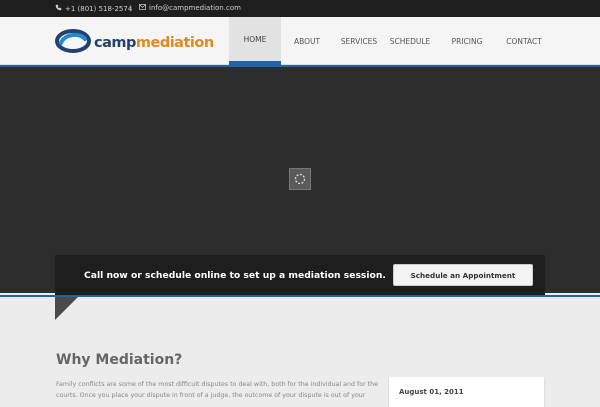 This screenshot has height=407, width=600. What do you see at coordinates (524, 41) in the screenshot?
I see `nav-item-contact: CONTACT` at bounding box center [524, 41].